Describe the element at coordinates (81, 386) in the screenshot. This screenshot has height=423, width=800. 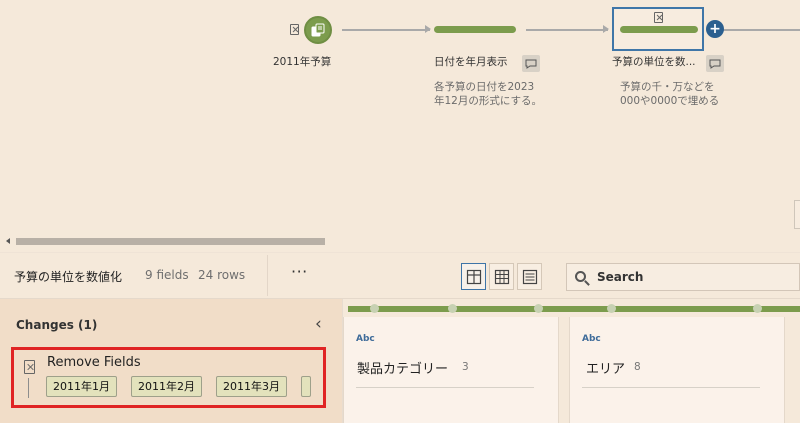
I see `removed-field-chip: 2011年1月` at that location.